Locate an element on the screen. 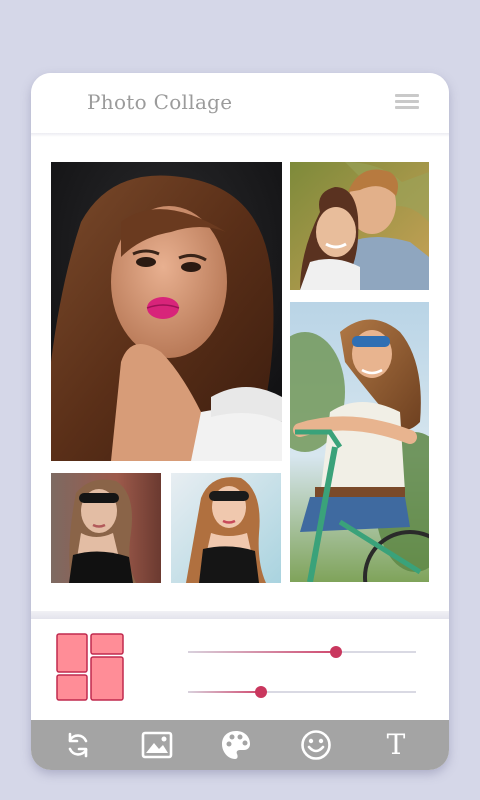 This screenshot has width=480, height=800. collage-photo-bicycle is located at coordinates (359, 442).